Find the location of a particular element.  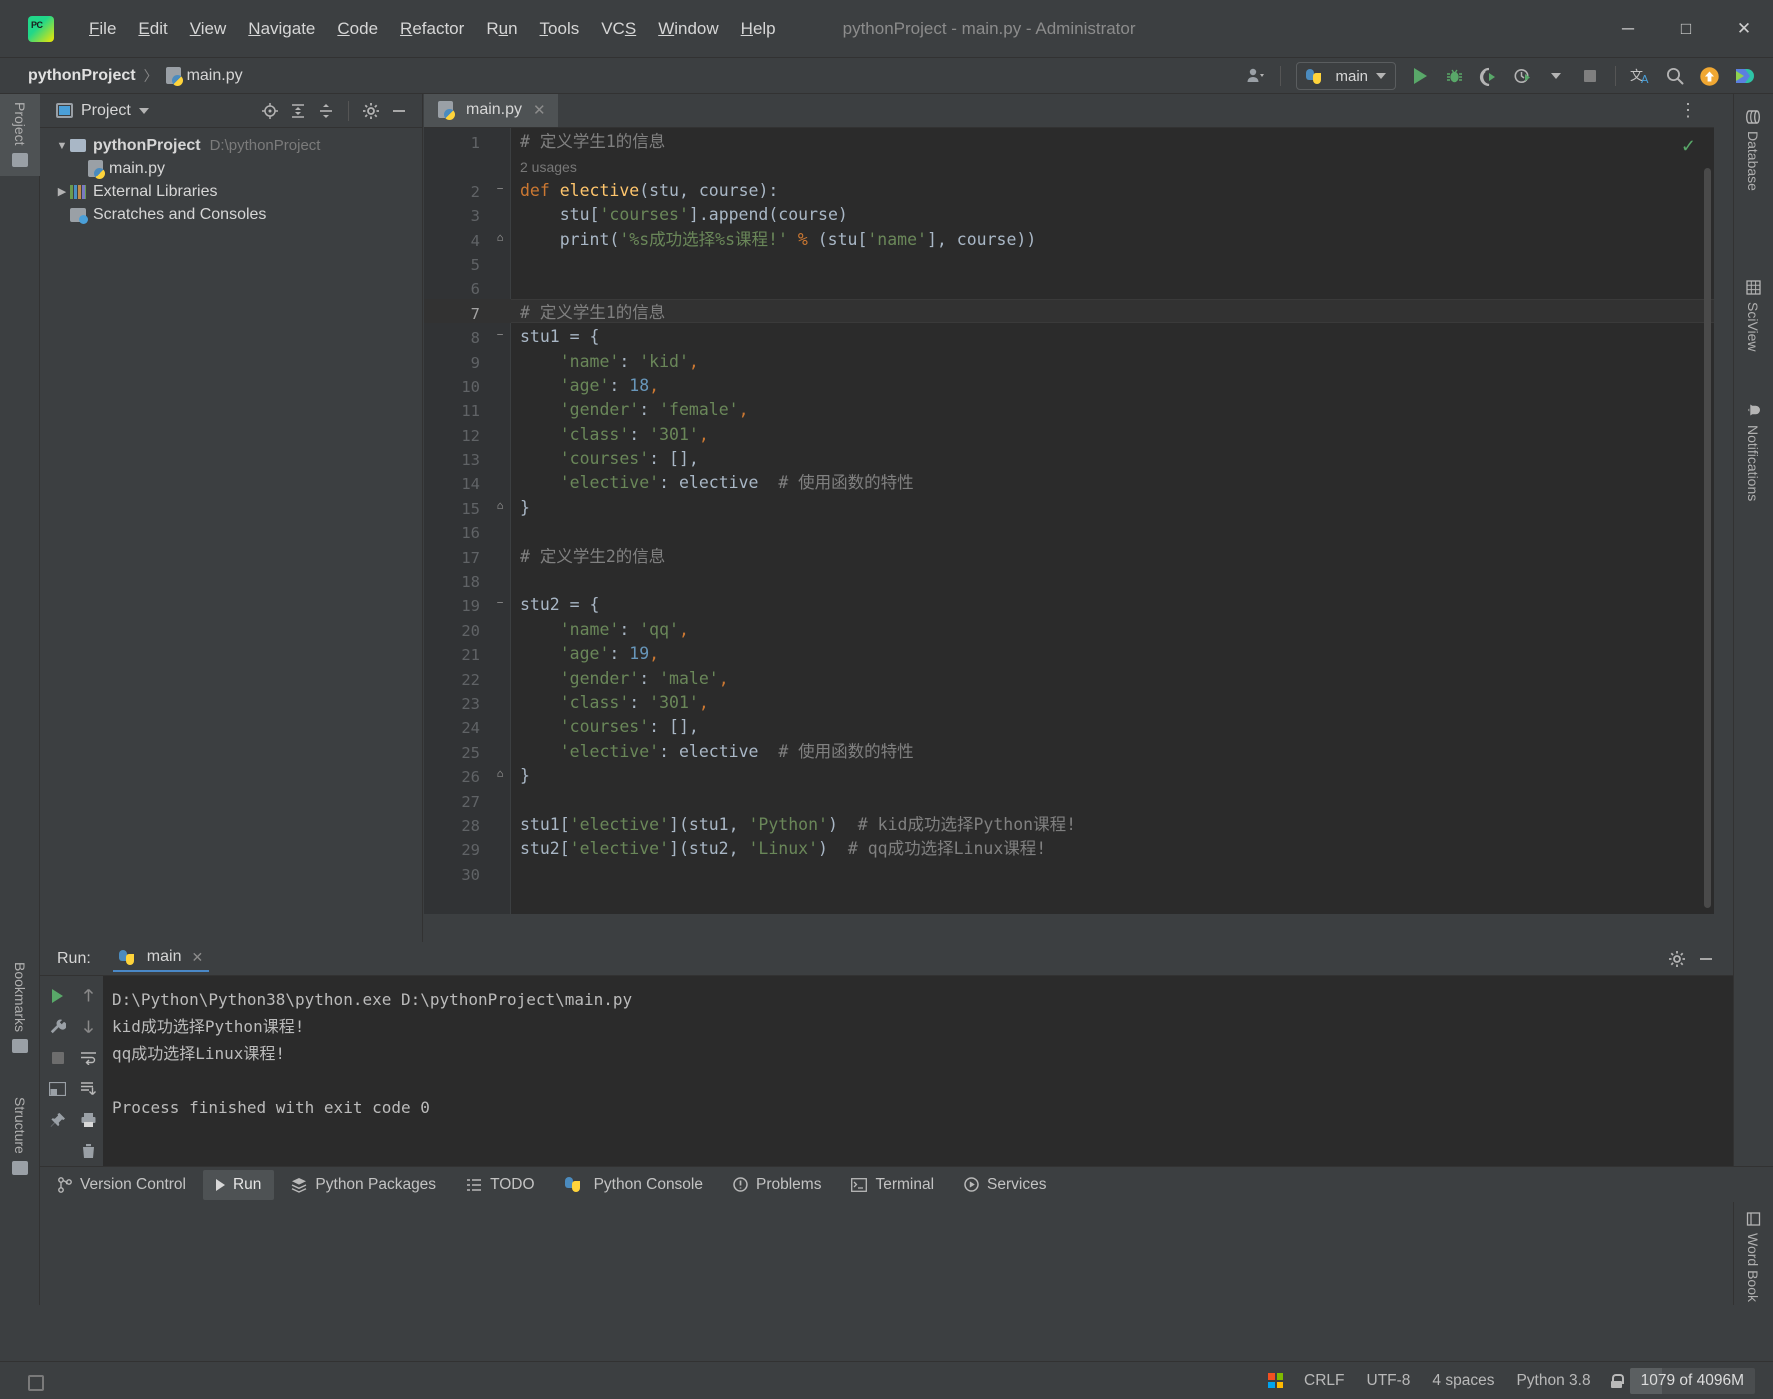

sidebar-item-project: Project is located at coordinates (20, 135).